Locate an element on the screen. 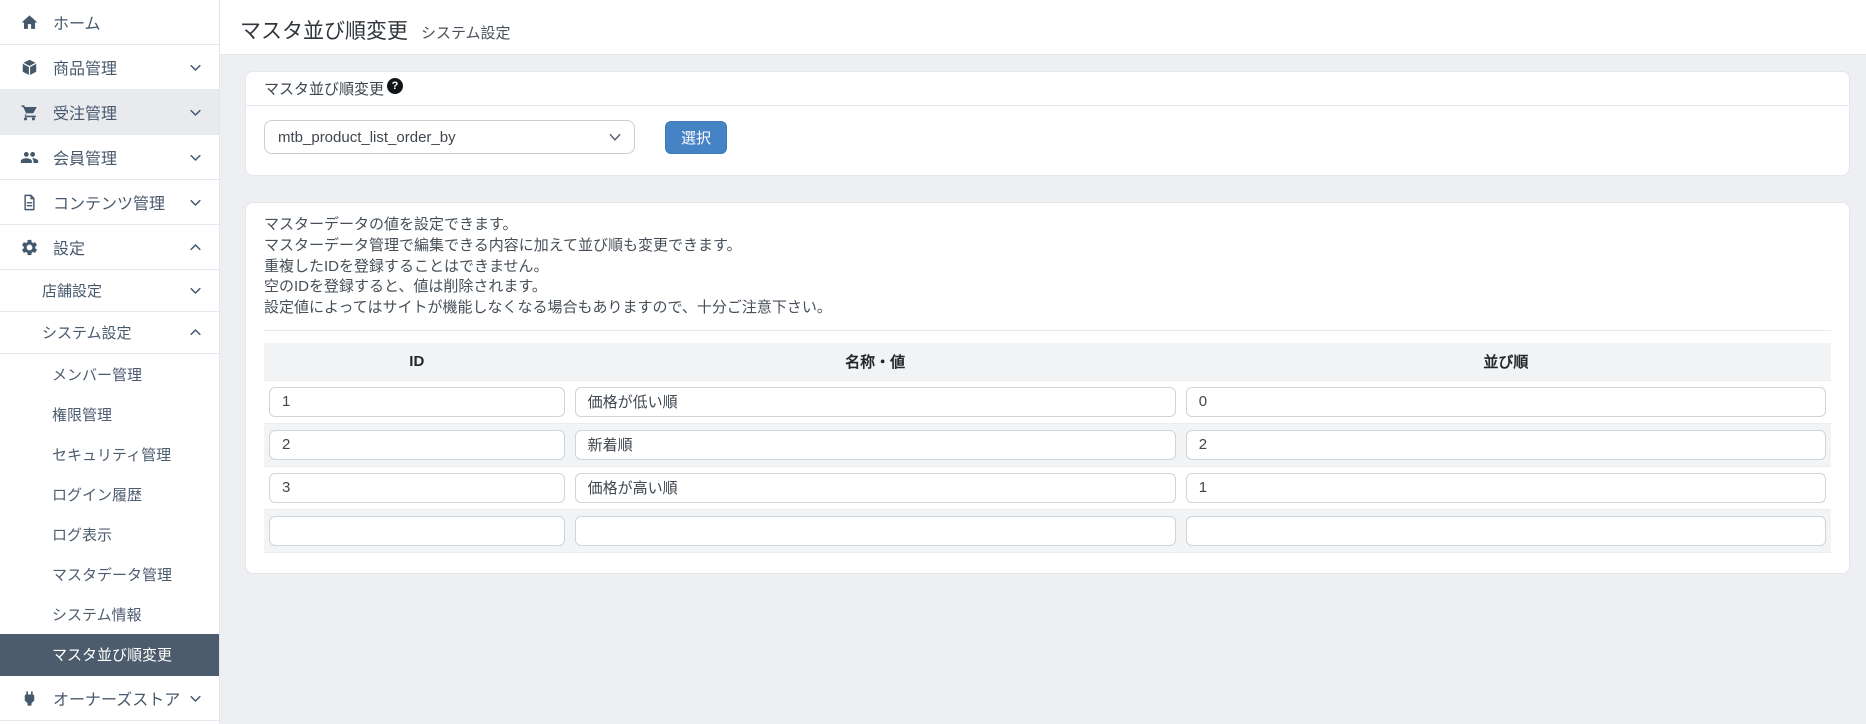 The width and height of the screenshot is (1866, 724). card-header: マスタ並び順変更 ? is located at coordinates (1047, 89).